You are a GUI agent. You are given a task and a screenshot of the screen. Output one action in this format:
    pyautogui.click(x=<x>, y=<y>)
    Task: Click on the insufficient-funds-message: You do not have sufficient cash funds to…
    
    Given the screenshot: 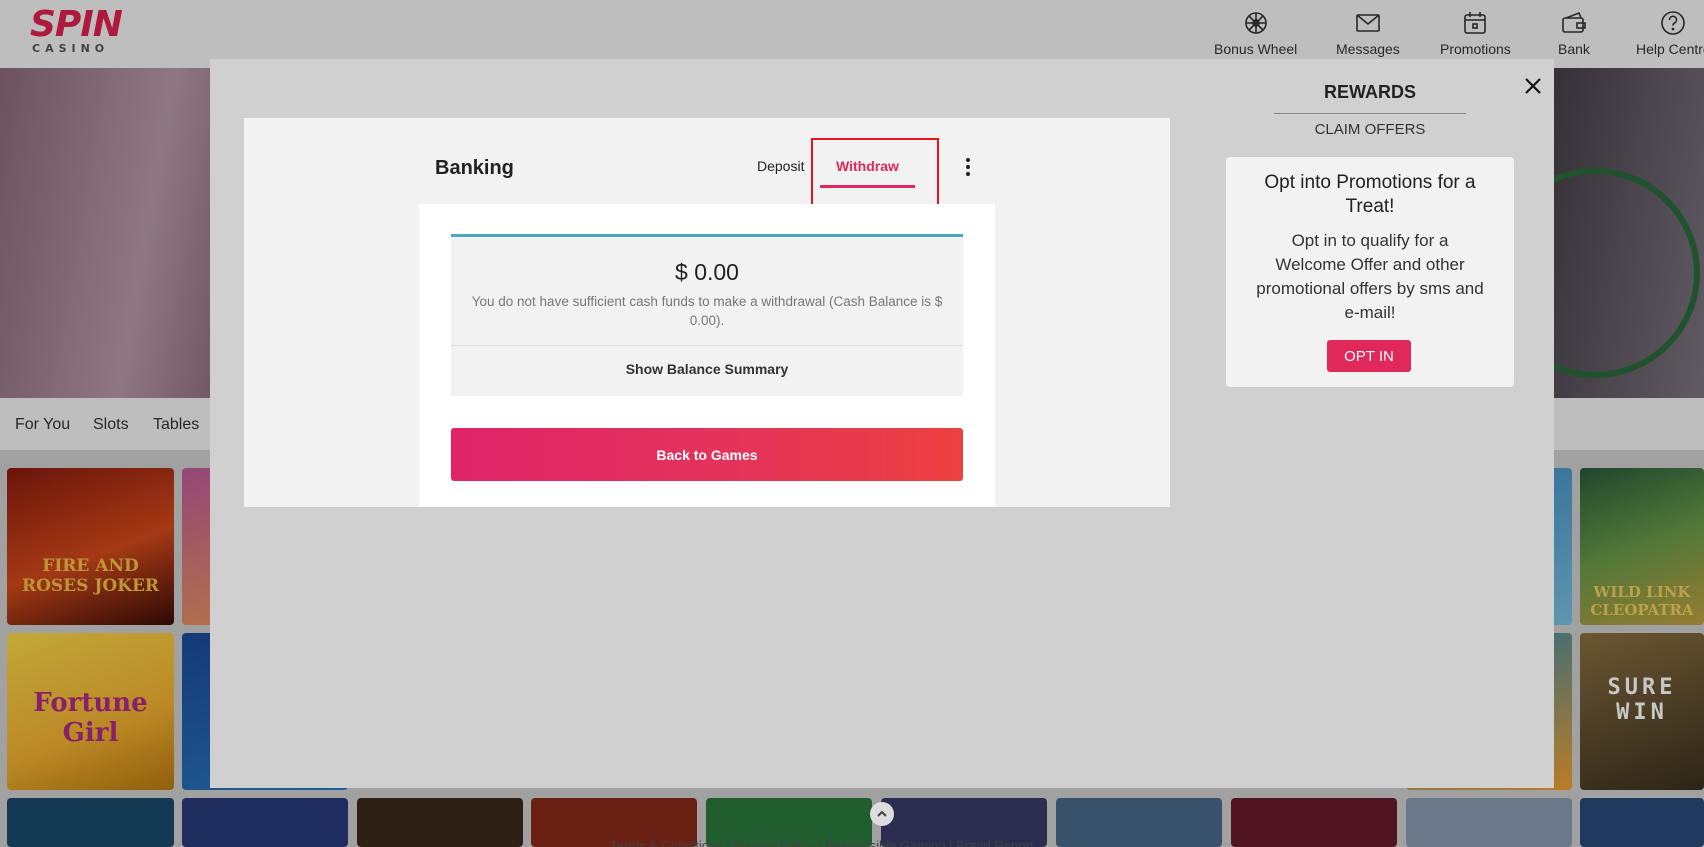 What is the action you would take?
    pyautogui.click(x=707, y=311)
    